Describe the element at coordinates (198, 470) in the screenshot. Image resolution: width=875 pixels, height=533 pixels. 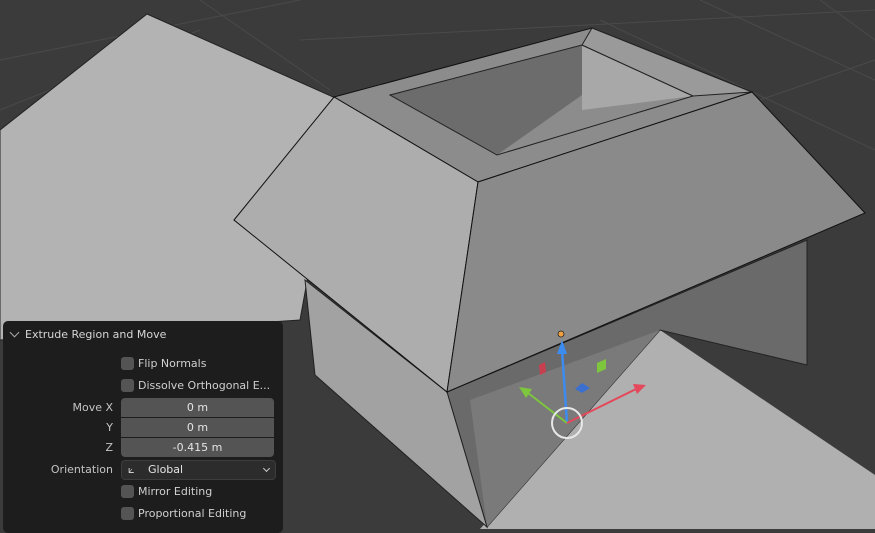
I see `orientation-dropdown: ⟀ Global` at that location.